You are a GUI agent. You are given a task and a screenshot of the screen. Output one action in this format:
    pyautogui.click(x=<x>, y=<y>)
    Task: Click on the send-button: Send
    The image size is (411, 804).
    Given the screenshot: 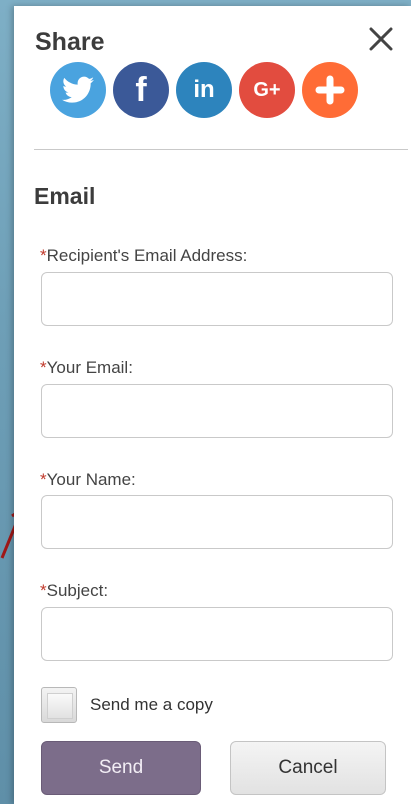 What is the action you would take?
    pyautogui.click(x=121, y=768)
    